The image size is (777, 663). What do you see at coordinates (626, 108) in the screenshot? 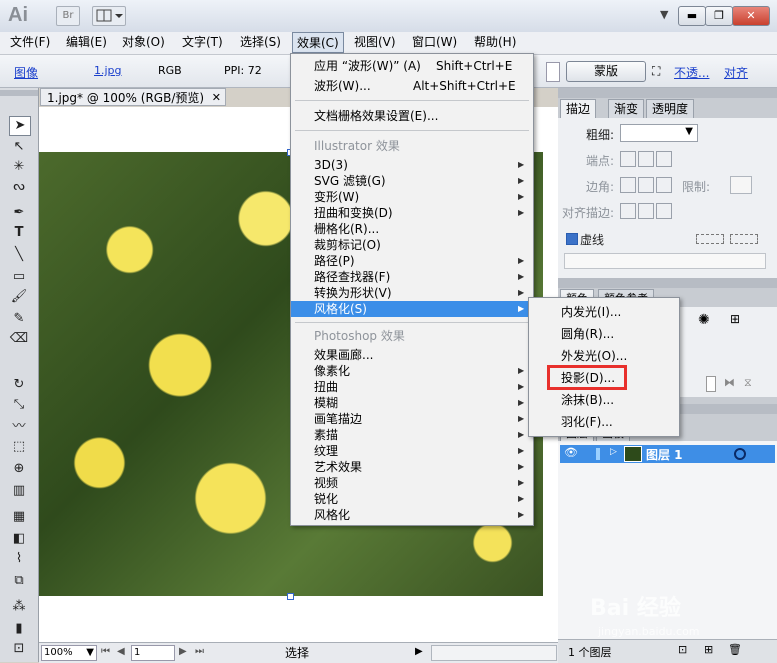
I see `tab-gradient: 渐变` at bounding box center [626, 108].